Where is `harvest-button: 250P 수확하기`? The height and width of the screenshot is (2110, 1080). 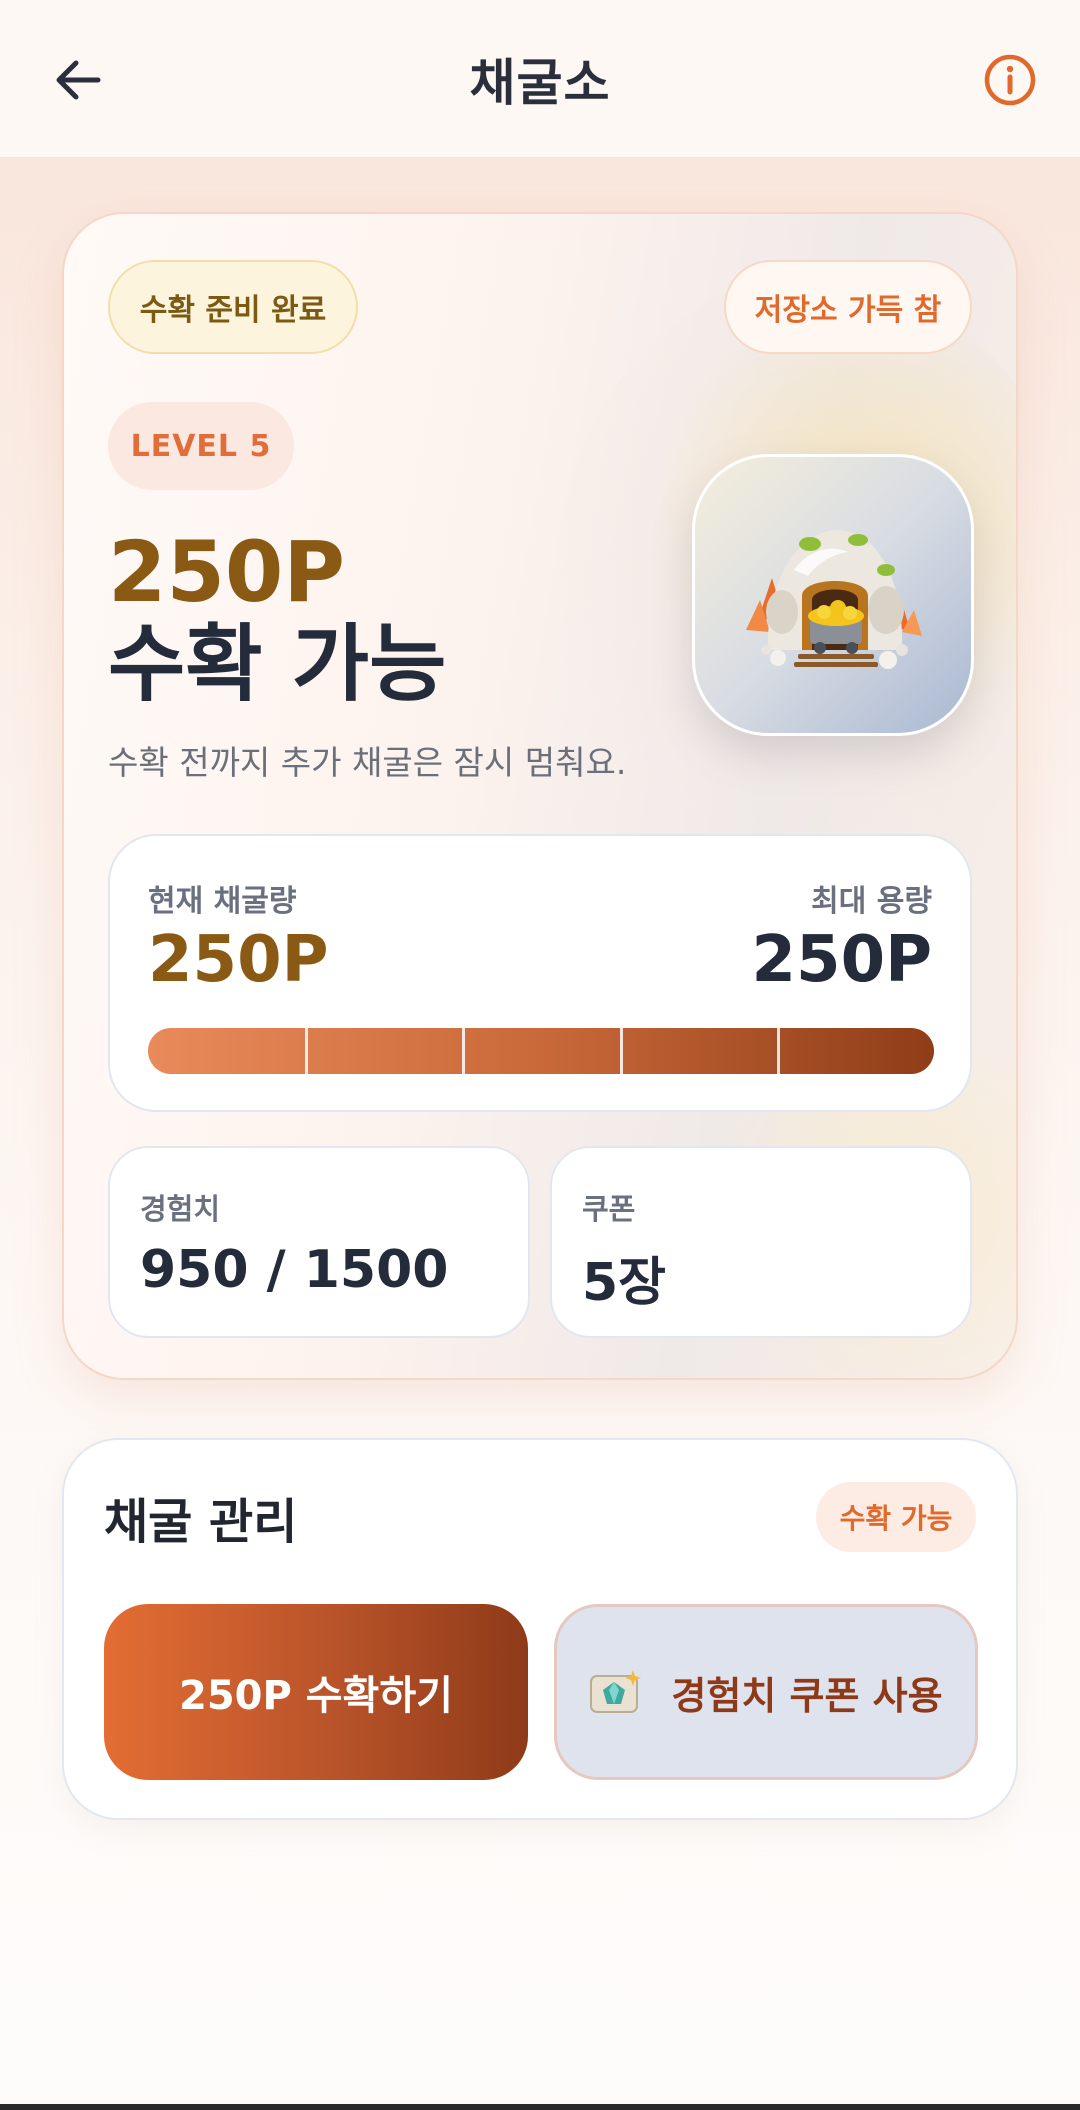 harvest-button: 250P 수확하기 is located at coordinates (316, 1692).